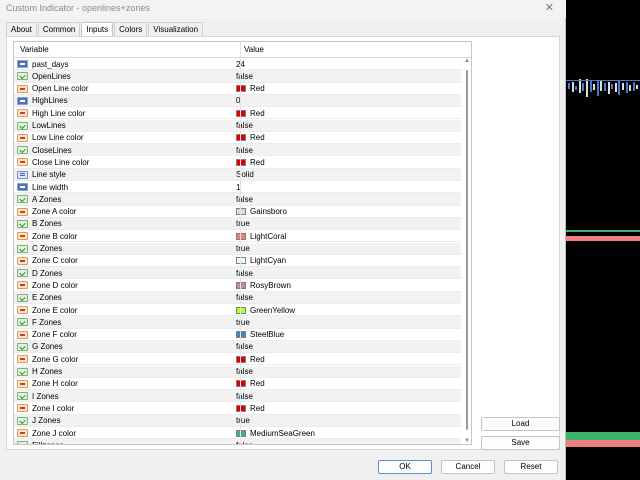  I want to click on table-row: F Zones true, so click(237, 322).